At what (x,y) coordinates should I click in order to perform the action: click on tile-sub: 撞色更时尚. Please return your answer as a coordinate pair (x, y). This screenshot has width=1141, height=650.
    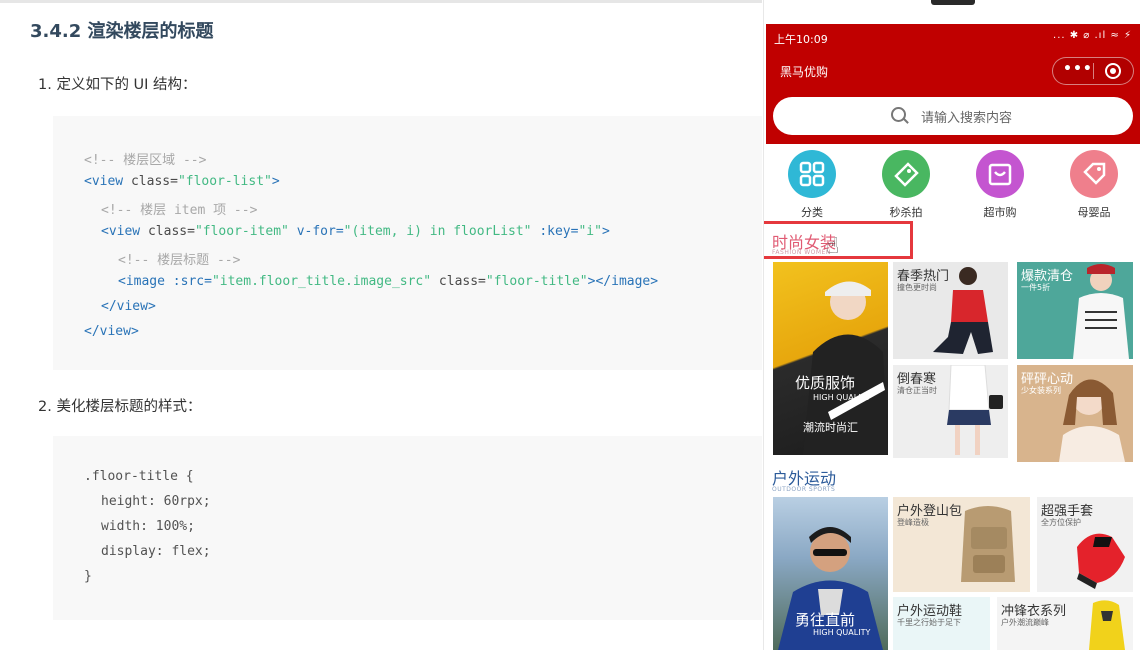
    Looking at the image, I should click on (917, 287).